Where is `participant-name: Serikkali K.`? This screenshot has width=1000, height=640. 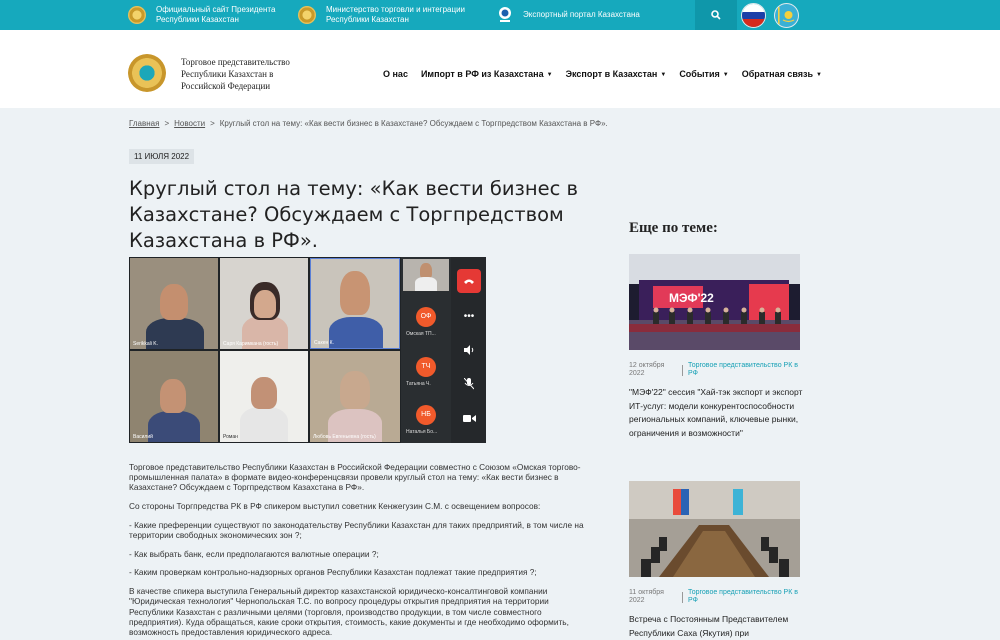 participant-name: Serikkali K. is located at coordinates (146, 344).